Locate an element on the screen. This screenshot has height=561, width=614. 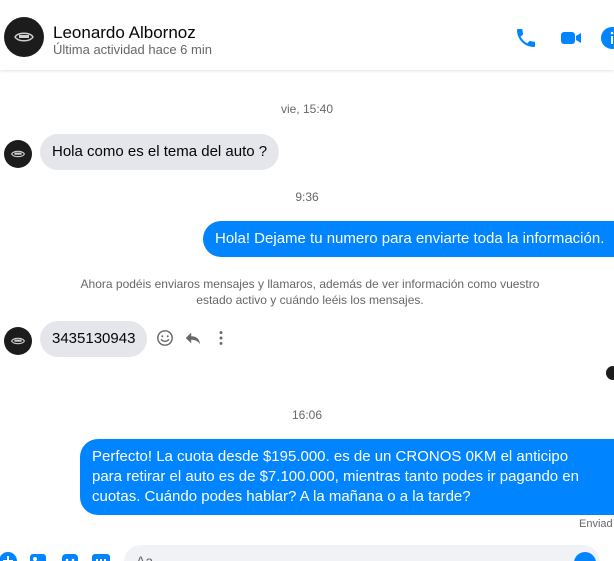
contact-name: Leonardo Albornoz is located at coordinates (124, 33).